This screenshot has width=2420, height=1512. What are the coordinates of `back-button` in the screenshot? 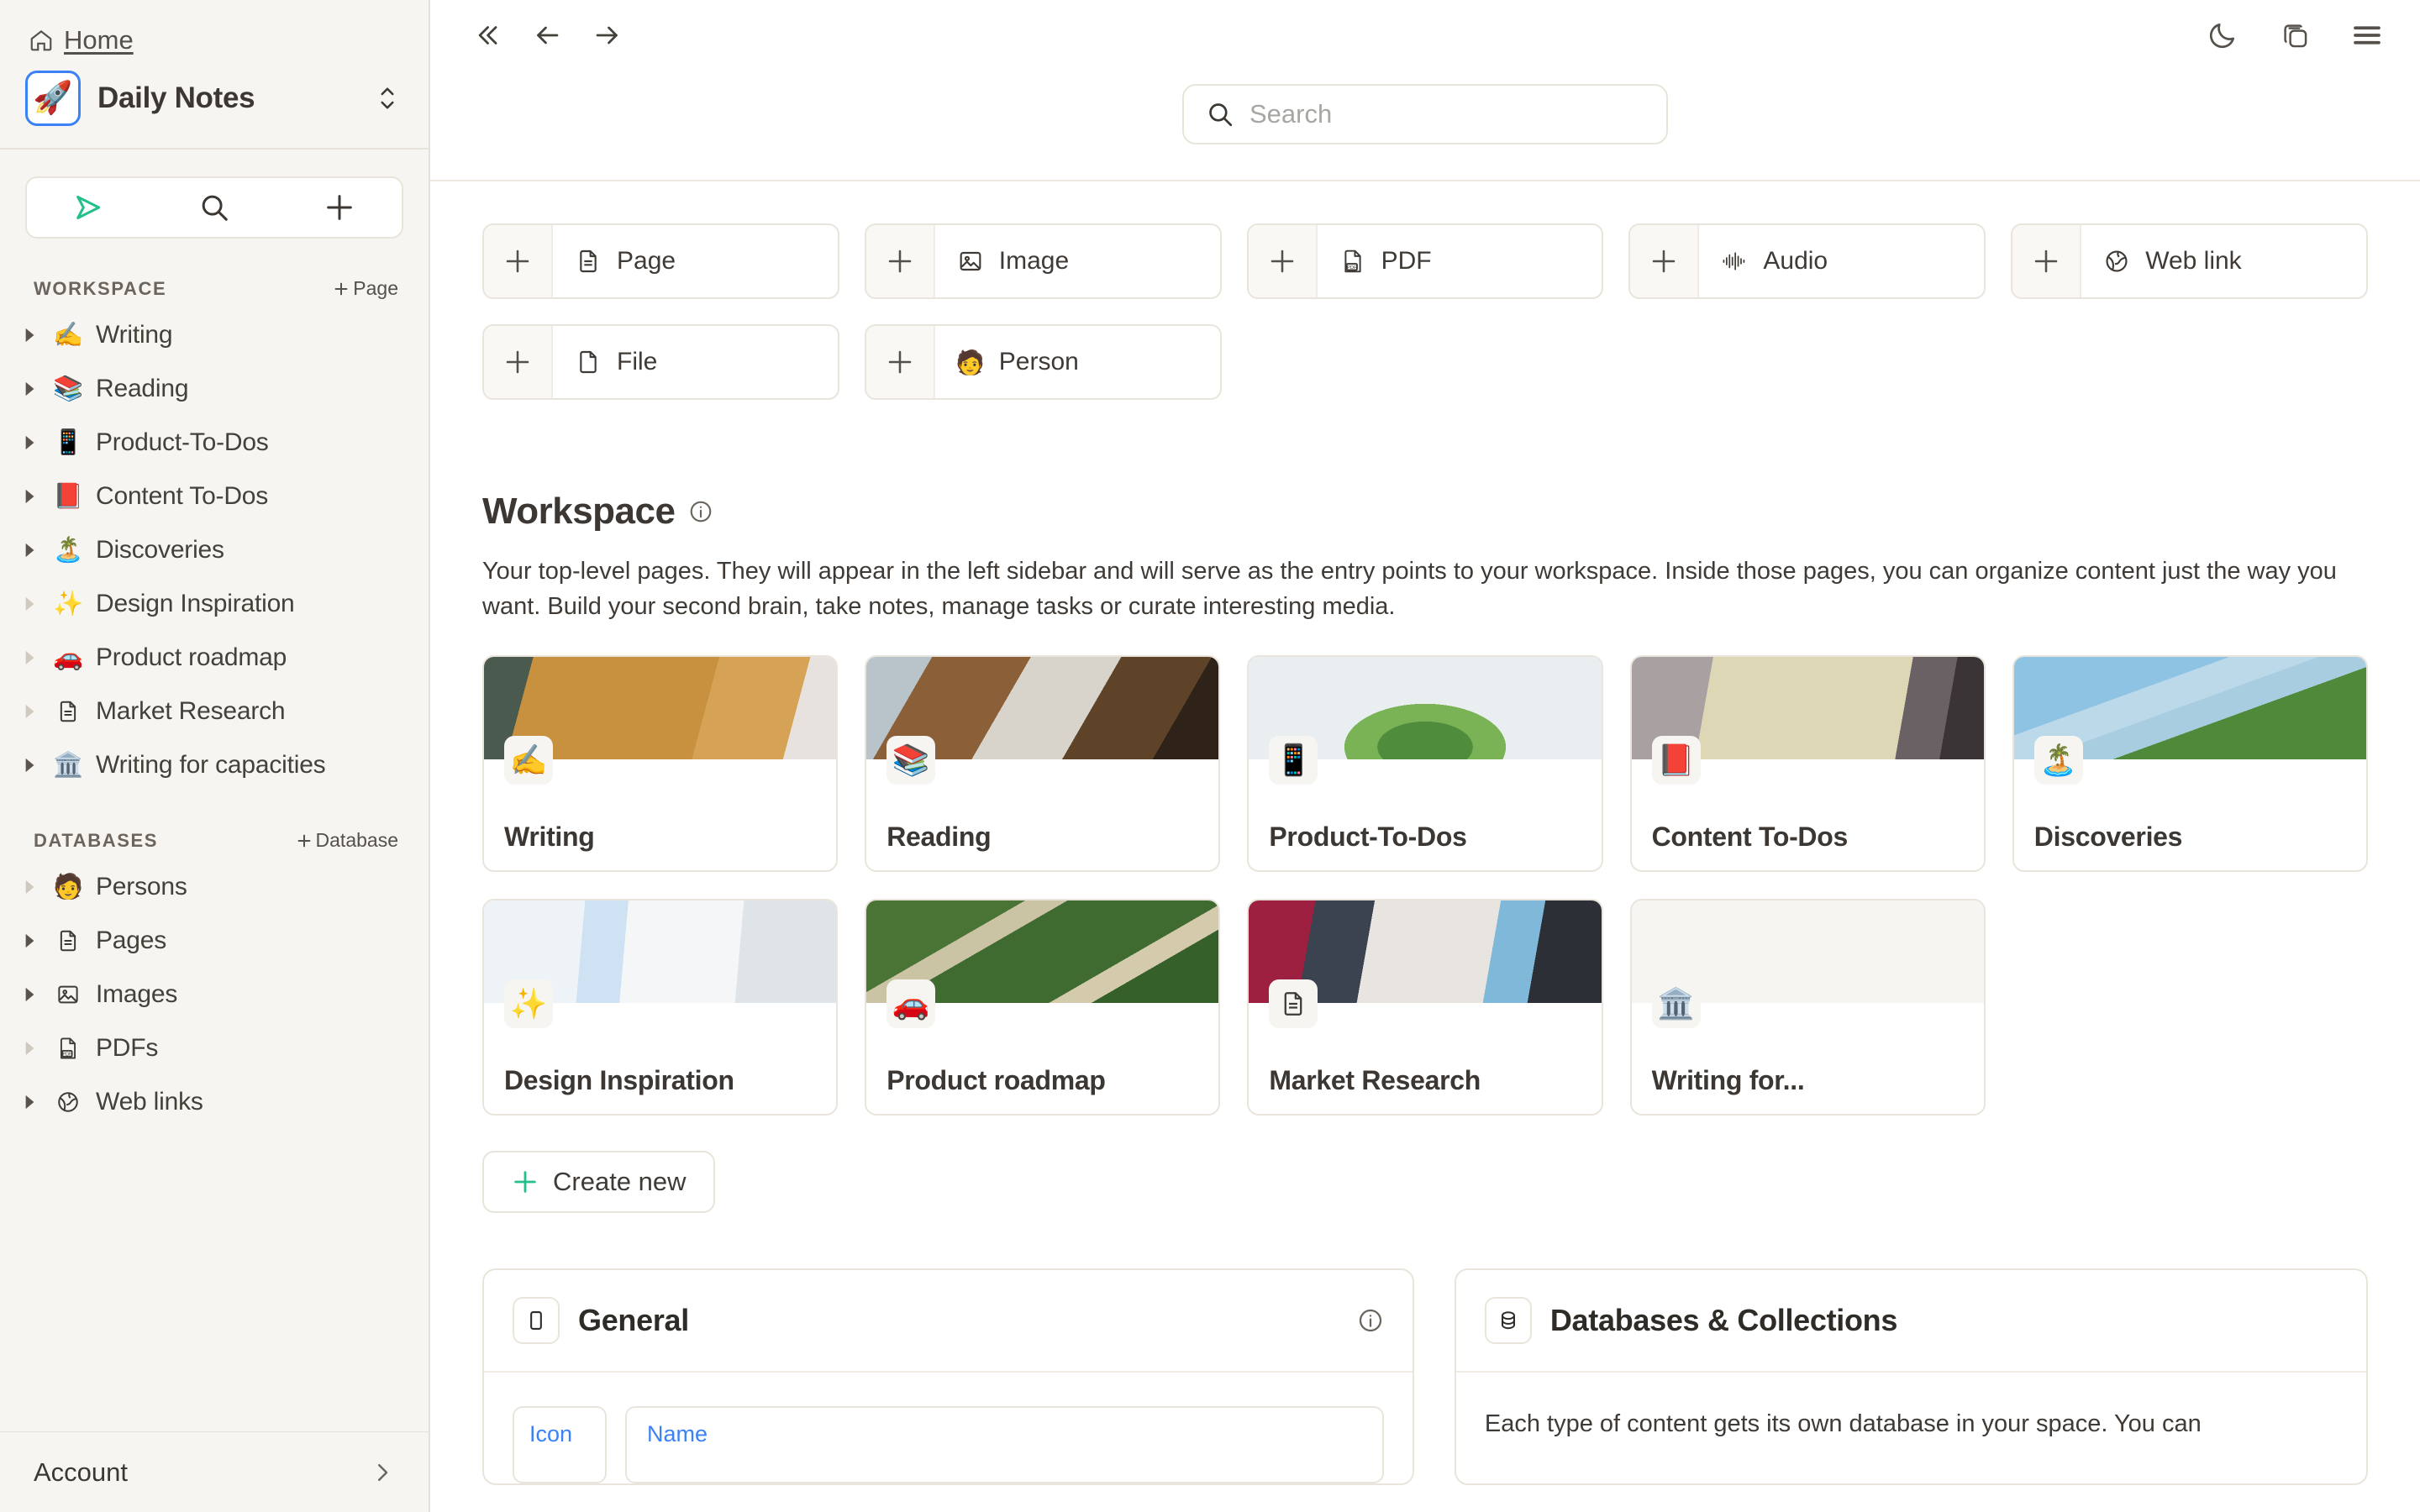 It's located at (547, 35).